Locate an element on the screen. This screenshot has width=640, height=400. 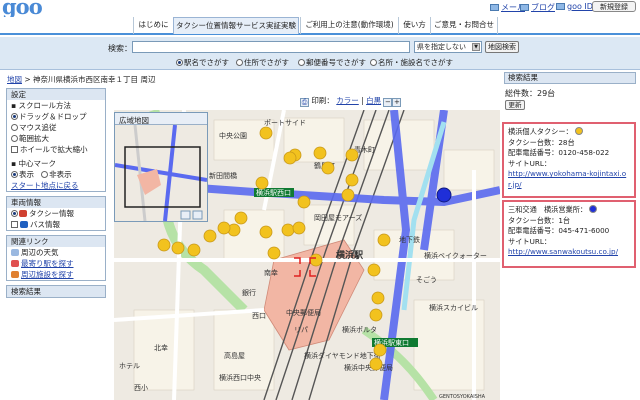
tab-intro: はじめに is located at coordinates (153, 25).